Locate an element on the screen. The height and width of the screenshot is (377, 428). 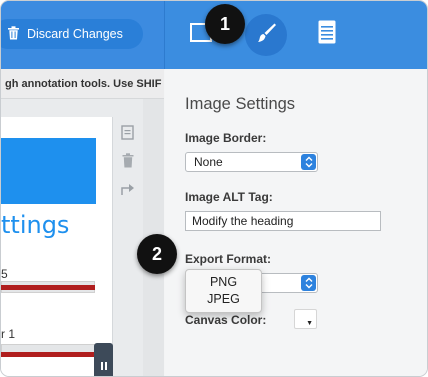
discard-changes-label: Discard Changes is located at coordinates (75, 34).